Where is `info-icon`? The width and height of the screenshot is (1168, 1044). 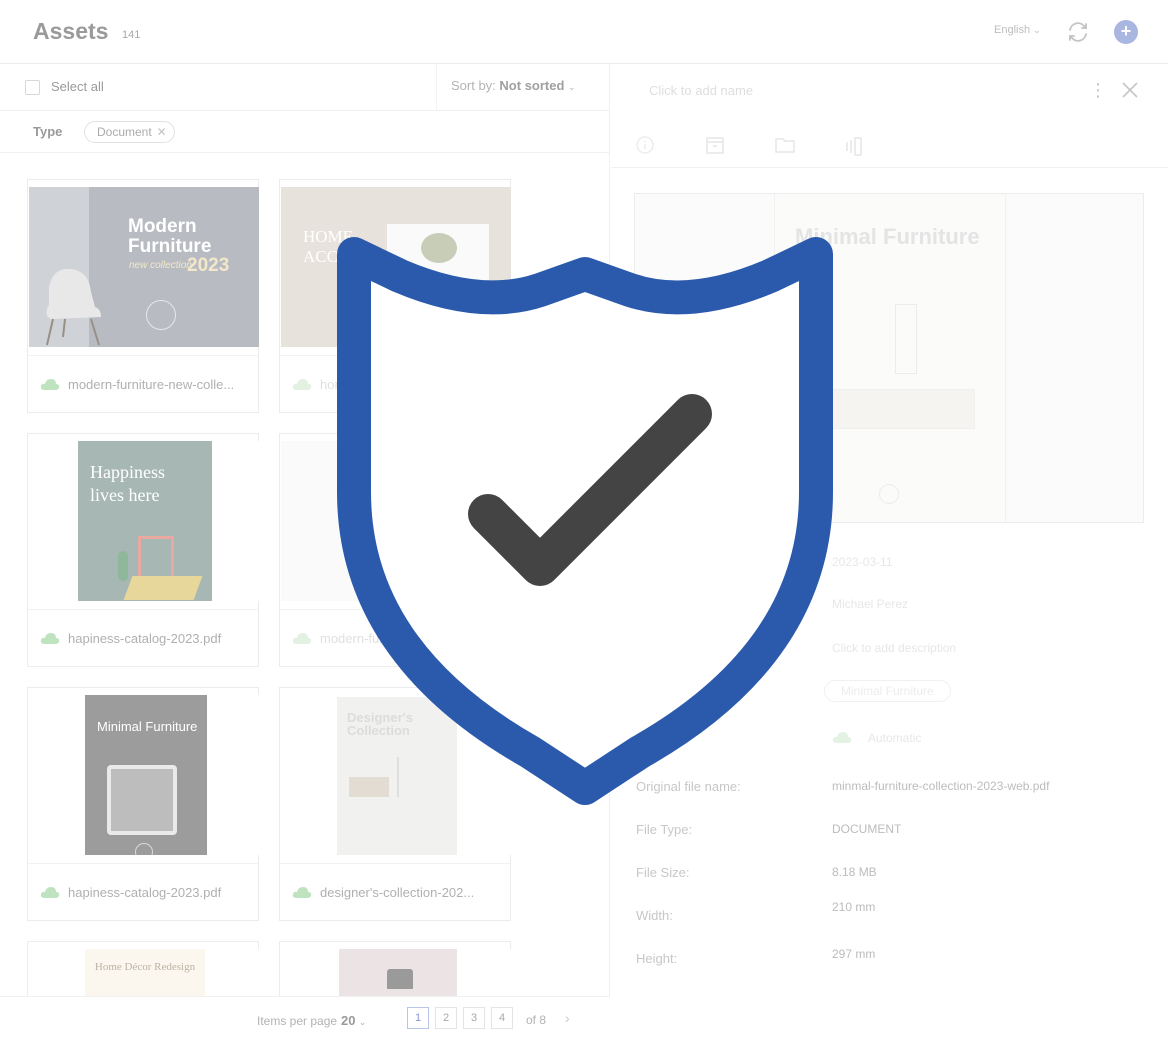
info-icon is located at coordinates (645, 145).